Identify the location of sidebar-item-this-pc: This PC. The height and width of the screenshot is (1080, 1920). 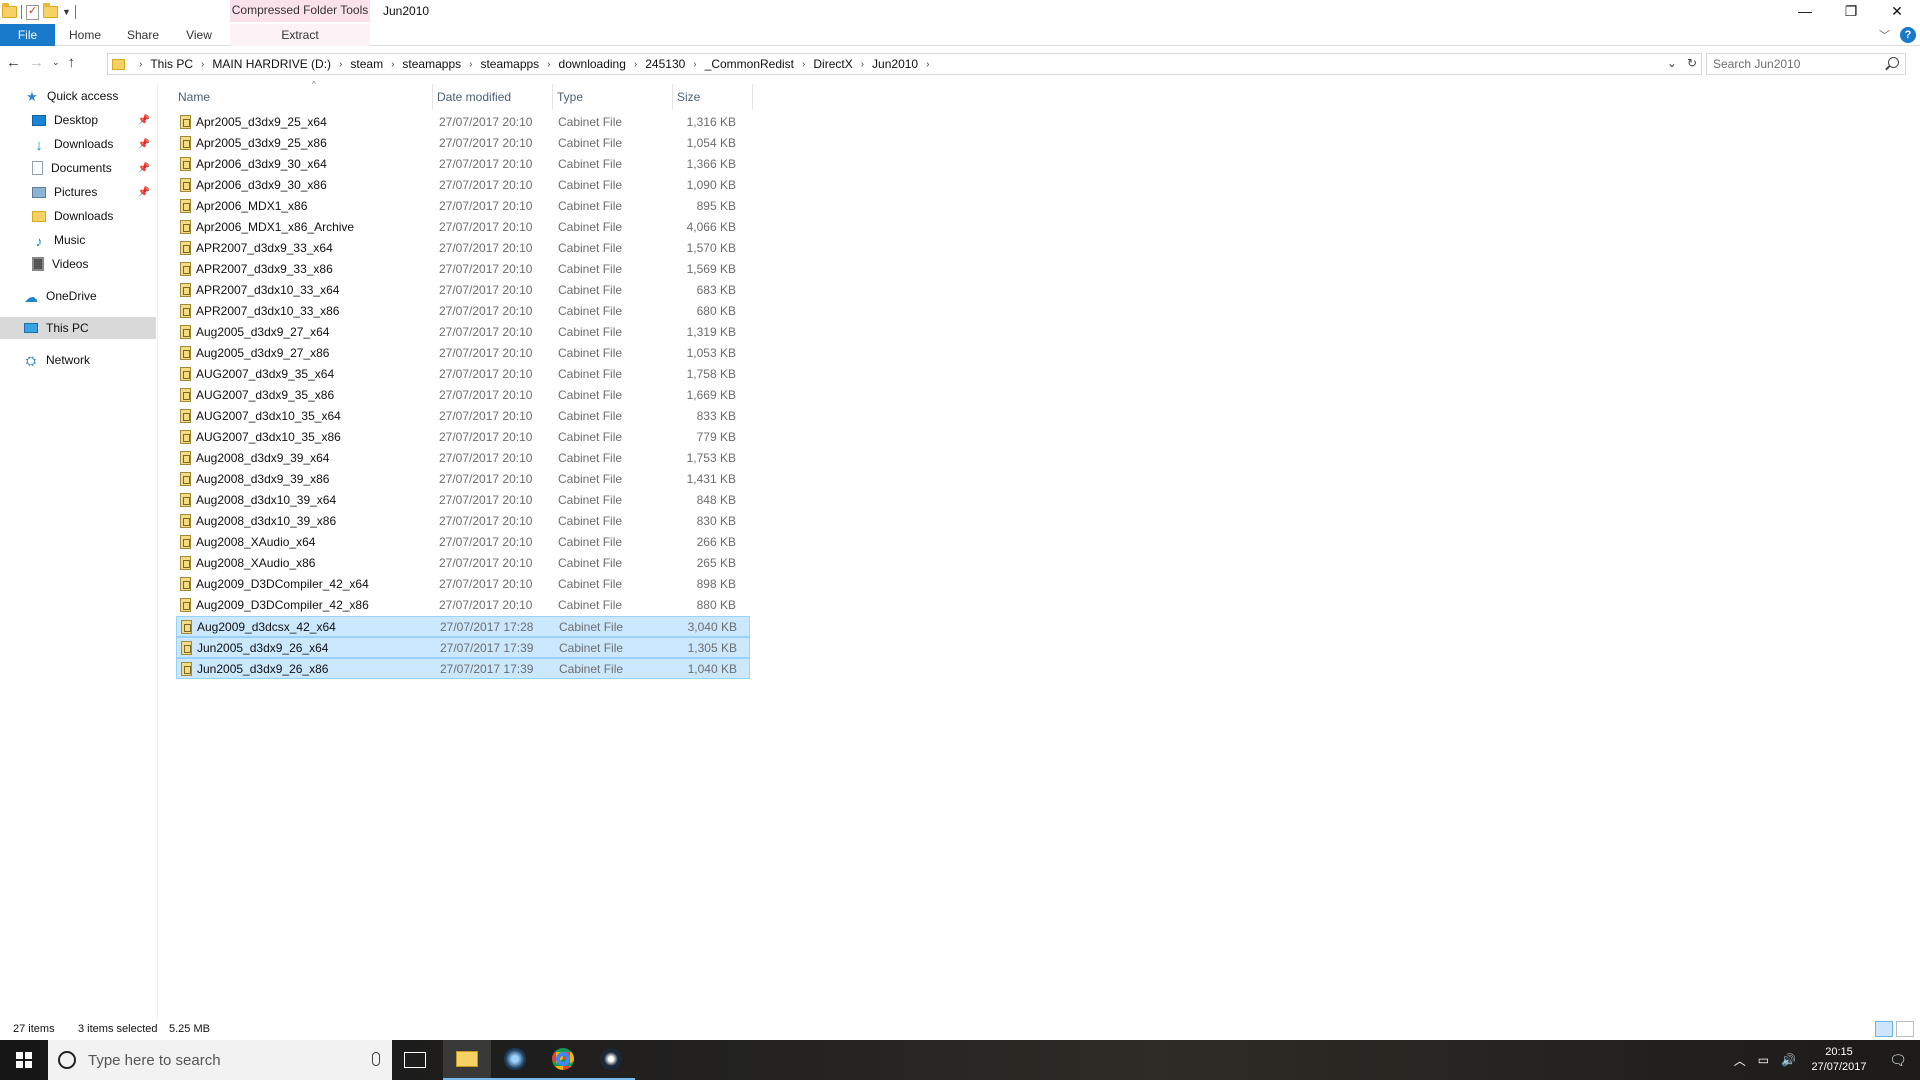
(78, 328).